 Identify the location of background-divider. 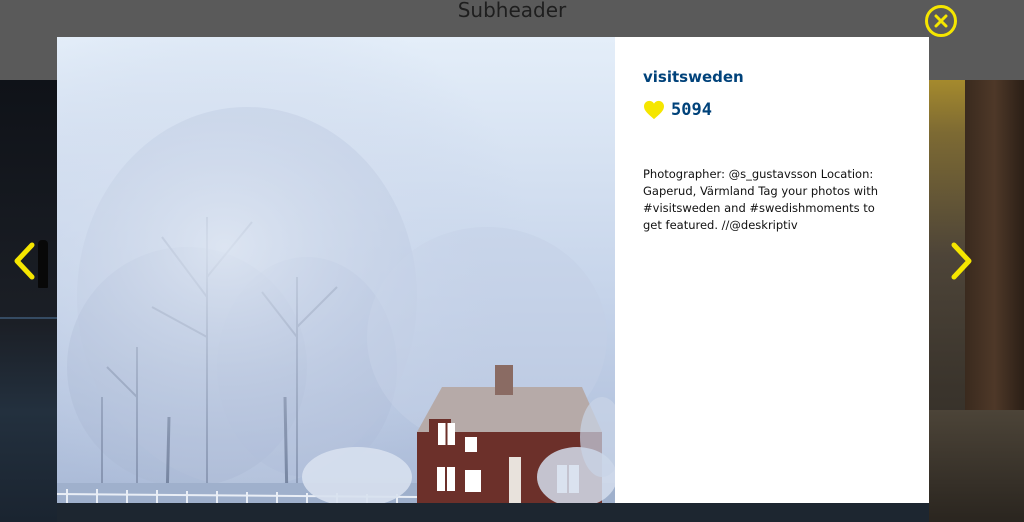
(28, 318).